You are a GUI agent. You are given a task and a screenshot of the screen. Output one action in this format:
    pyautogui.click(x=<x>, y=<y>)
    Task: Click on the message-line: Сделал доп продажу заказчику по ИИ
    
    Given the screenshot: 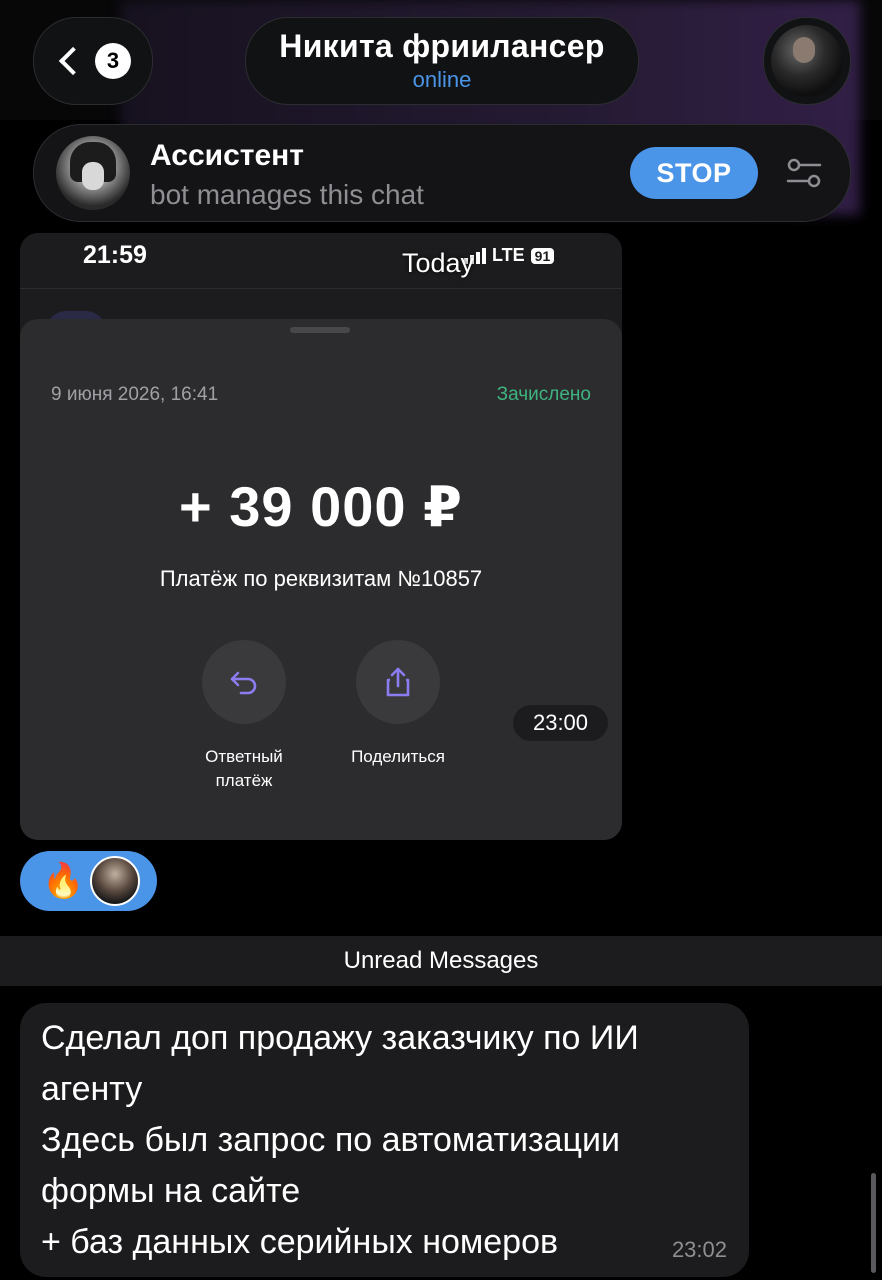 What is the action you would take?
    pyautogui.click(x=340, y=1038)
    